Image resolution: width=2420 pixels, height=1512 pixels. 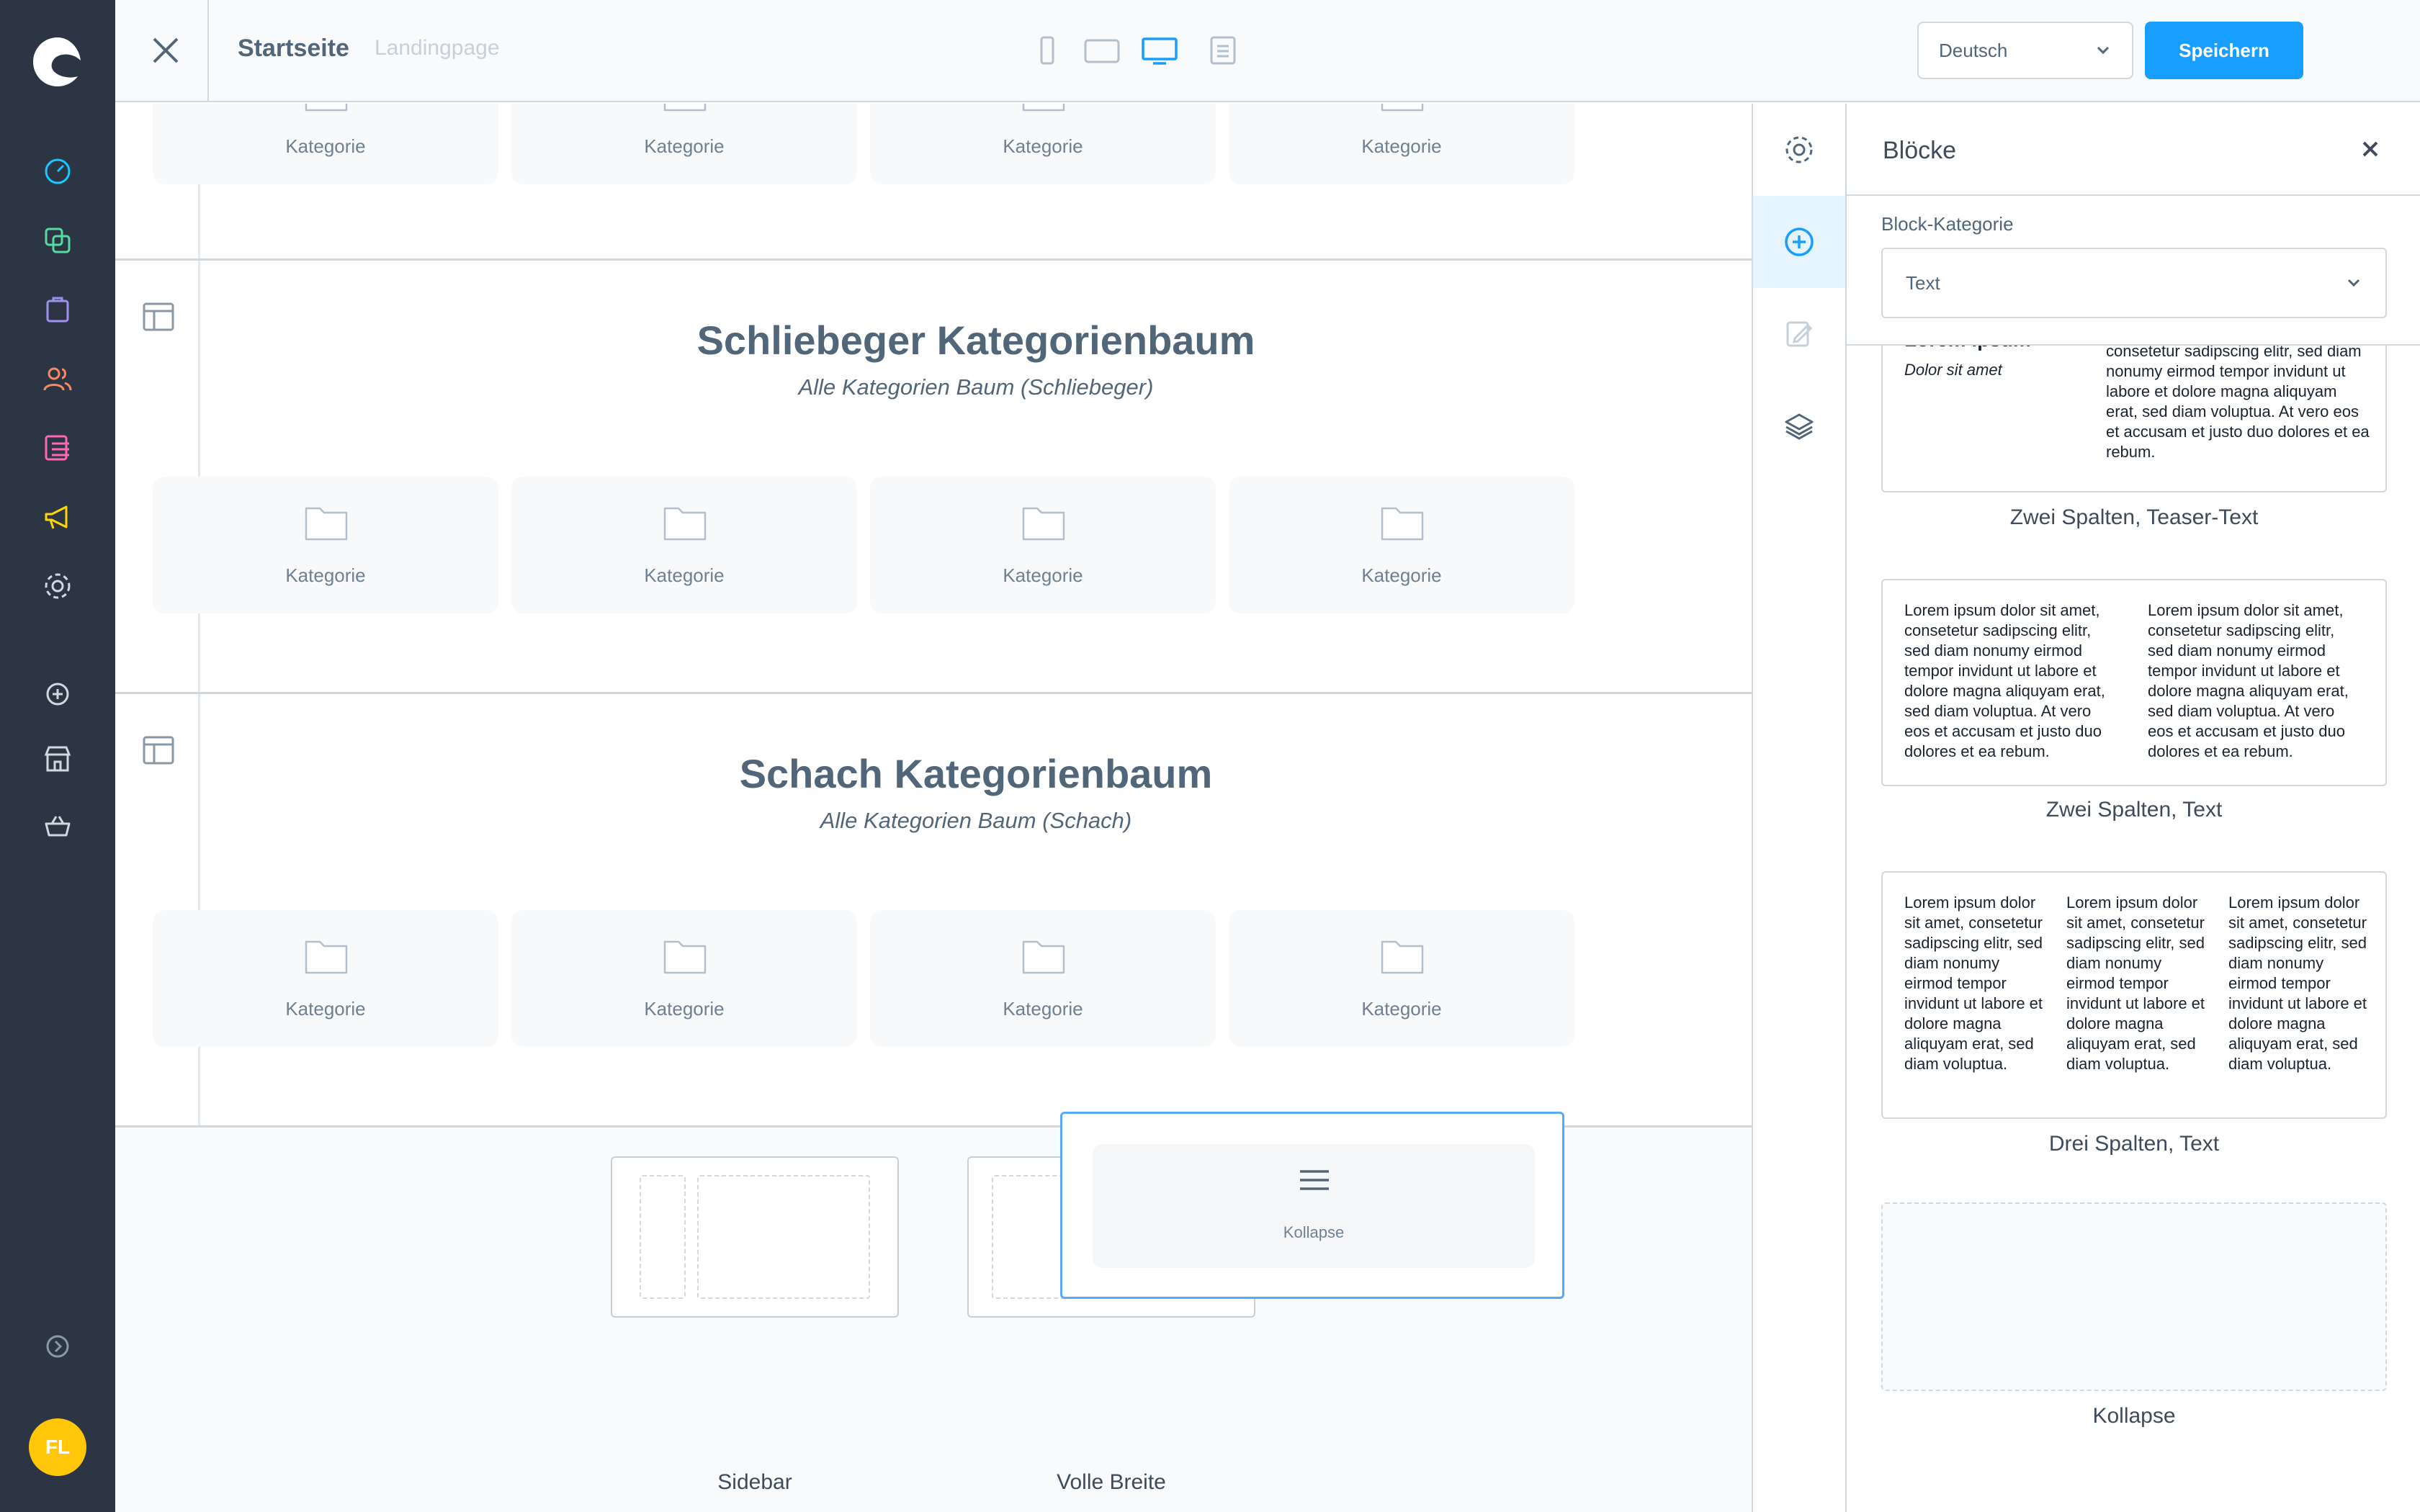 I want to click on section-title: Schach Kategorienbaum, so click(x=976, y=773).